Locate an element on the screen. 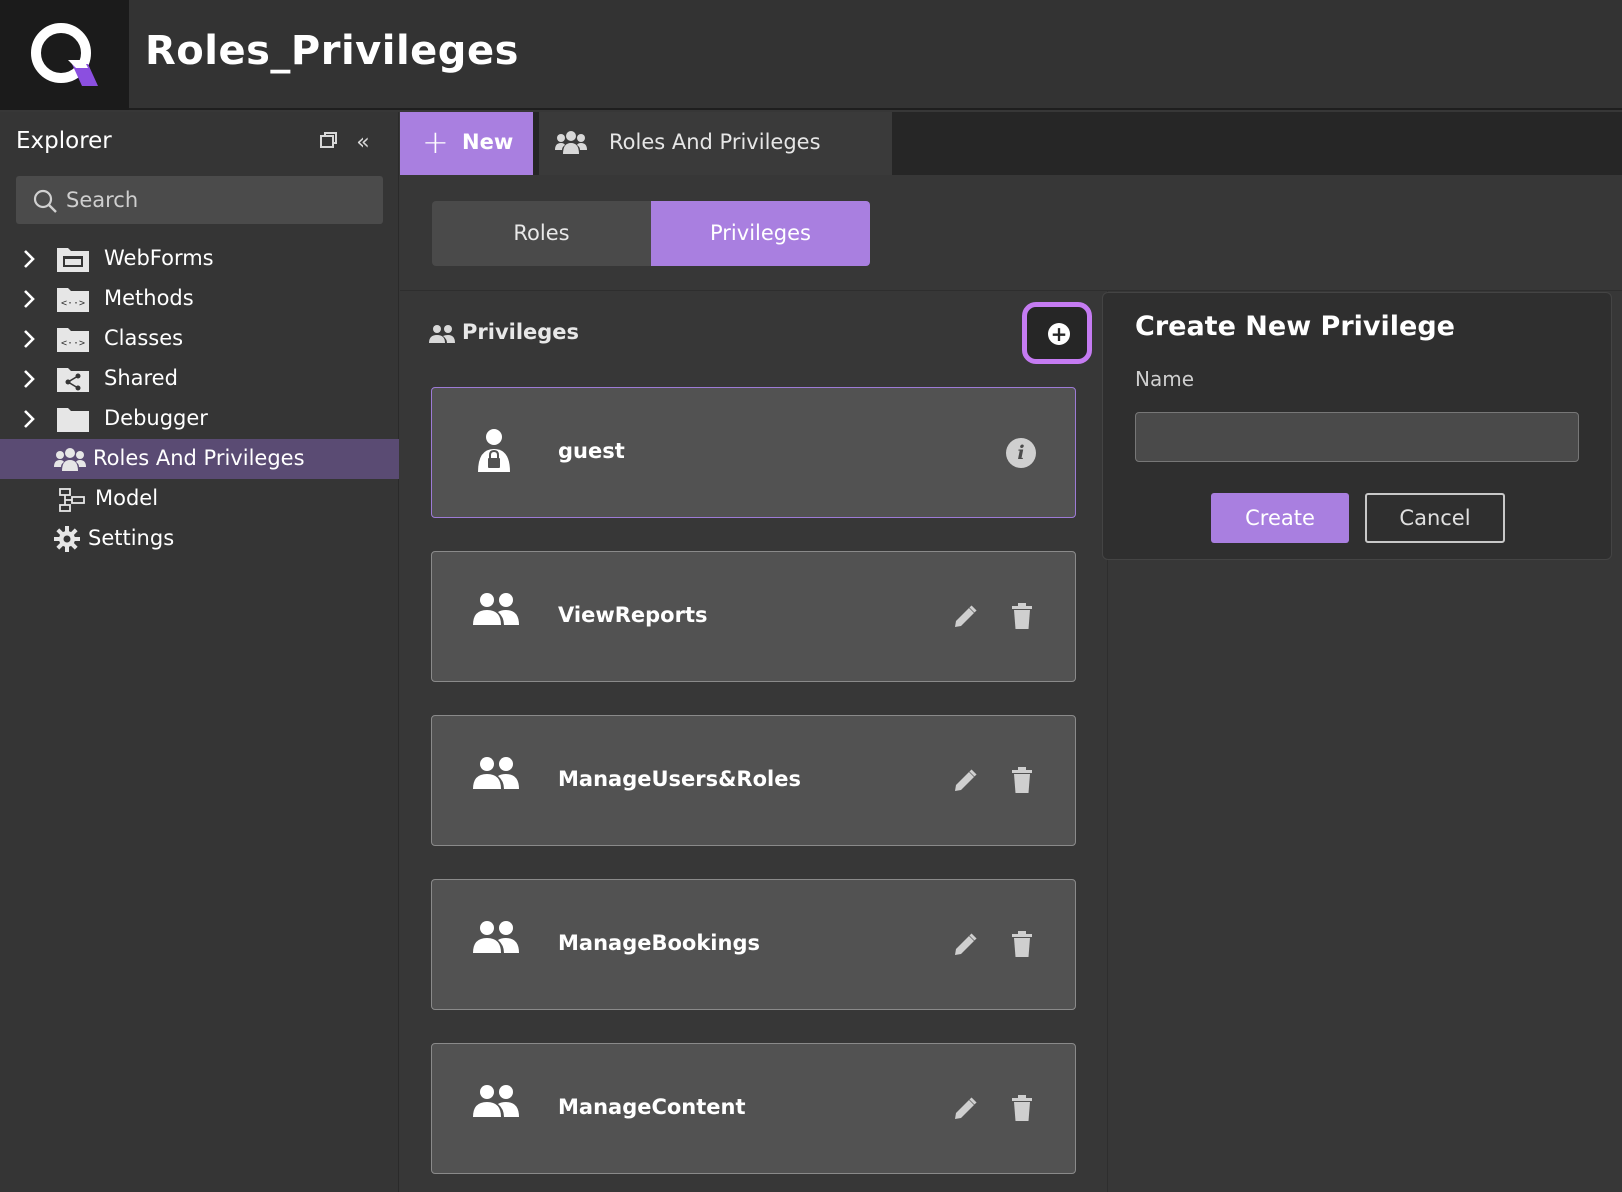  restore-window-icon is located at coordinates (329, 143).